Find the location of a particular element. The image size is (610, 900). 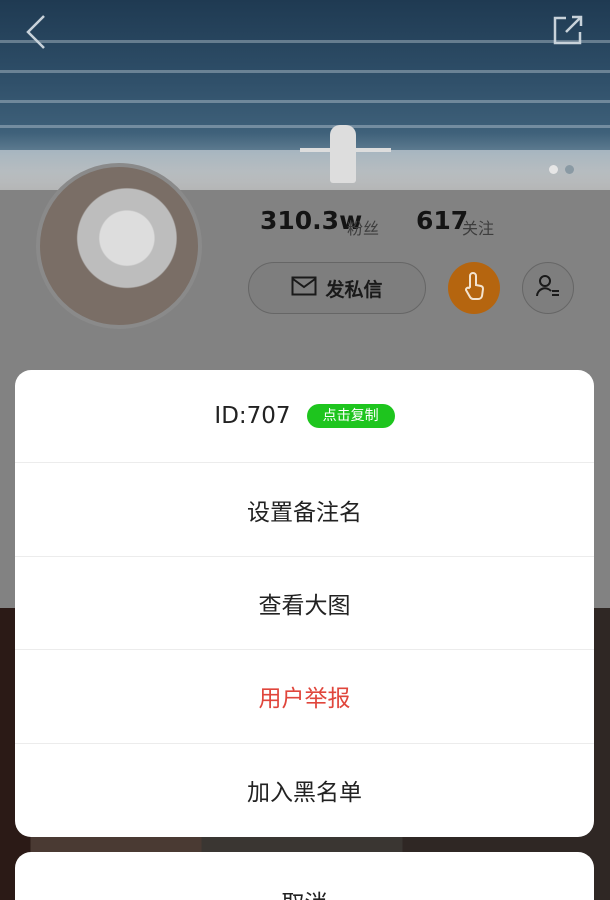

view-large-image-option: 查看大图 is located at coordinates (304, 604).